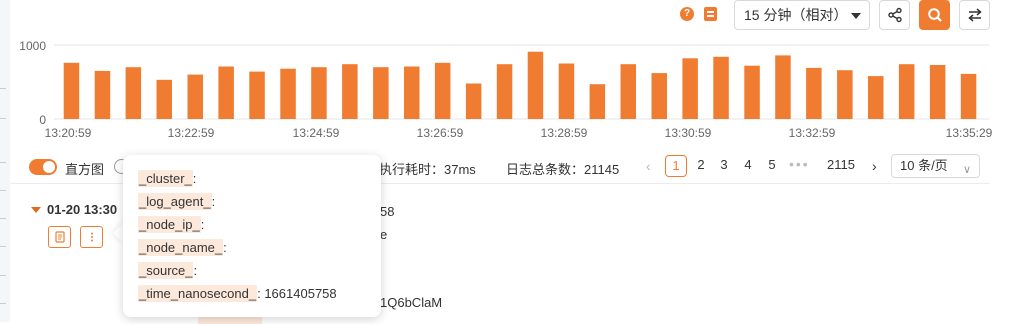 This screenshot has width=1009, height=324. I want to click on log-field-value: 1Q6bClaM, so click(411, 302).